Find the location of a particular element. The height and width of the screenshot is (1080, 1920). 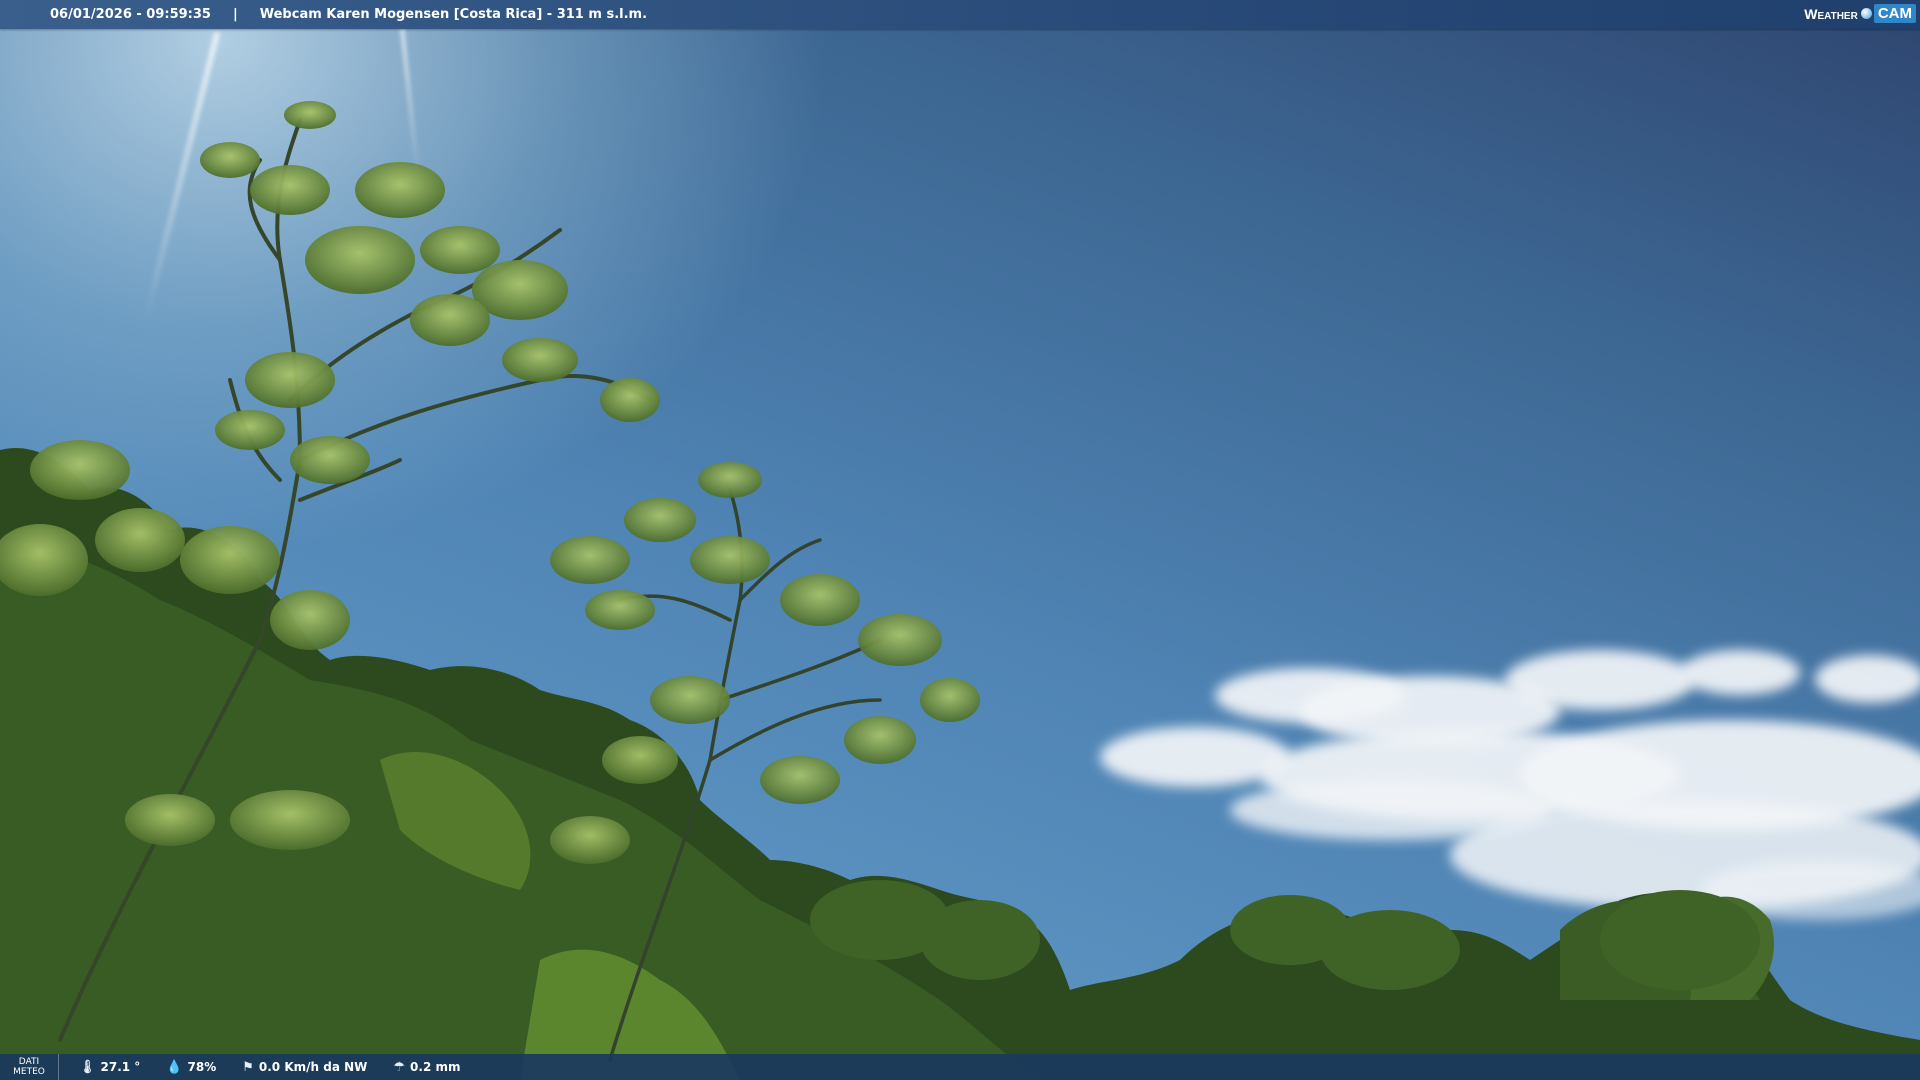

meteo-label-line2: METEO is located at coordinates (29, 1072).